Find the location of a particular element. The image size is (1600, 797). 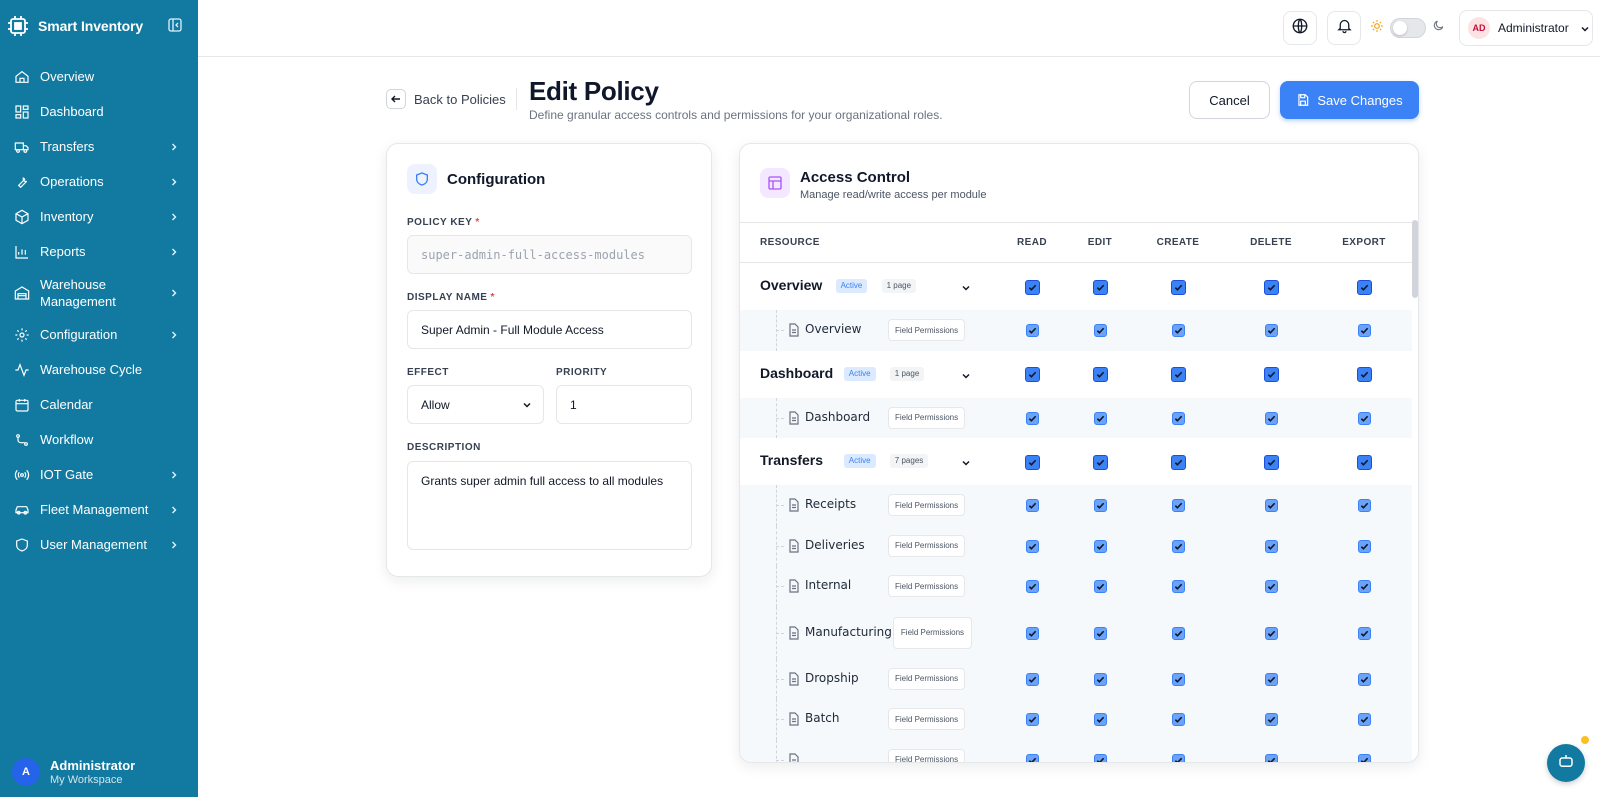

sidebar-item-operations: Operations is located at coordinates (99, 181).